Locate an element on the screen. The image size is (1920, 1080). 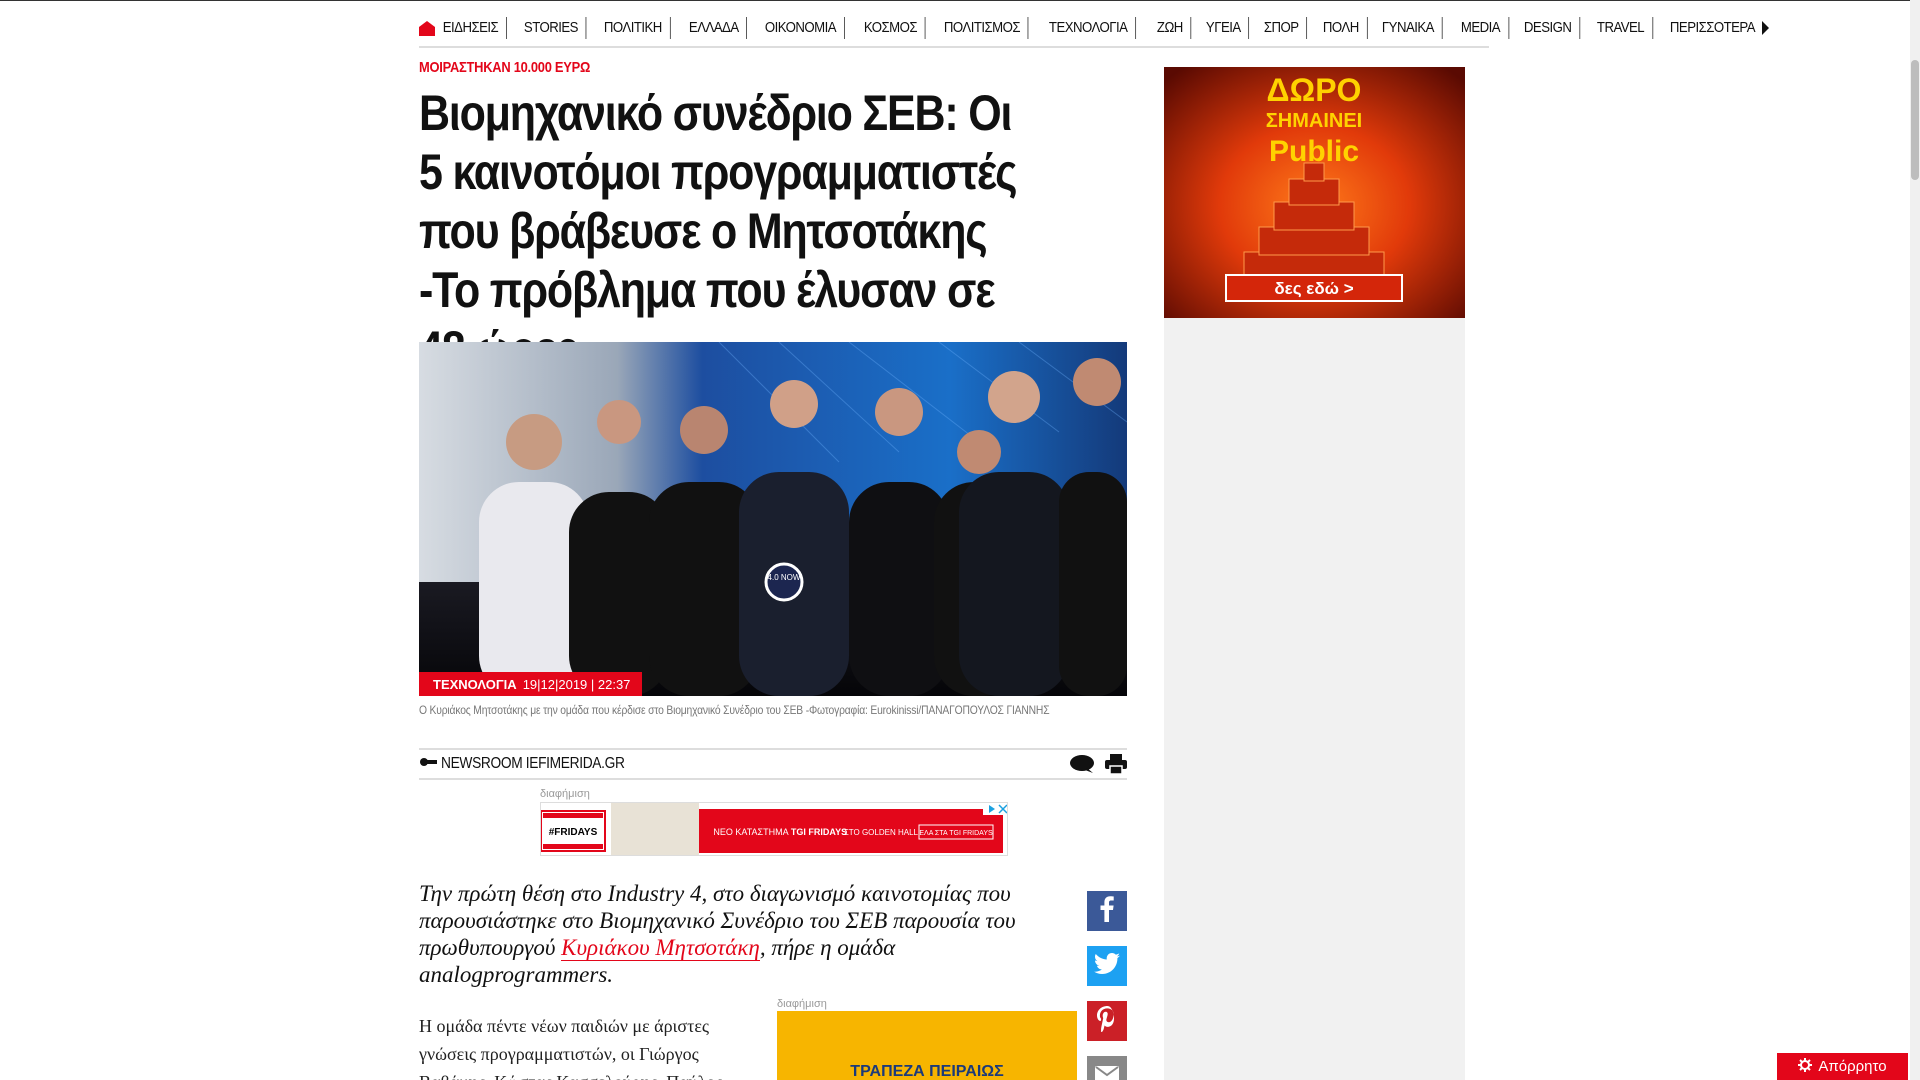
nav-item-10: ΣΠΟΡ is located at coordinates (1282, 28).